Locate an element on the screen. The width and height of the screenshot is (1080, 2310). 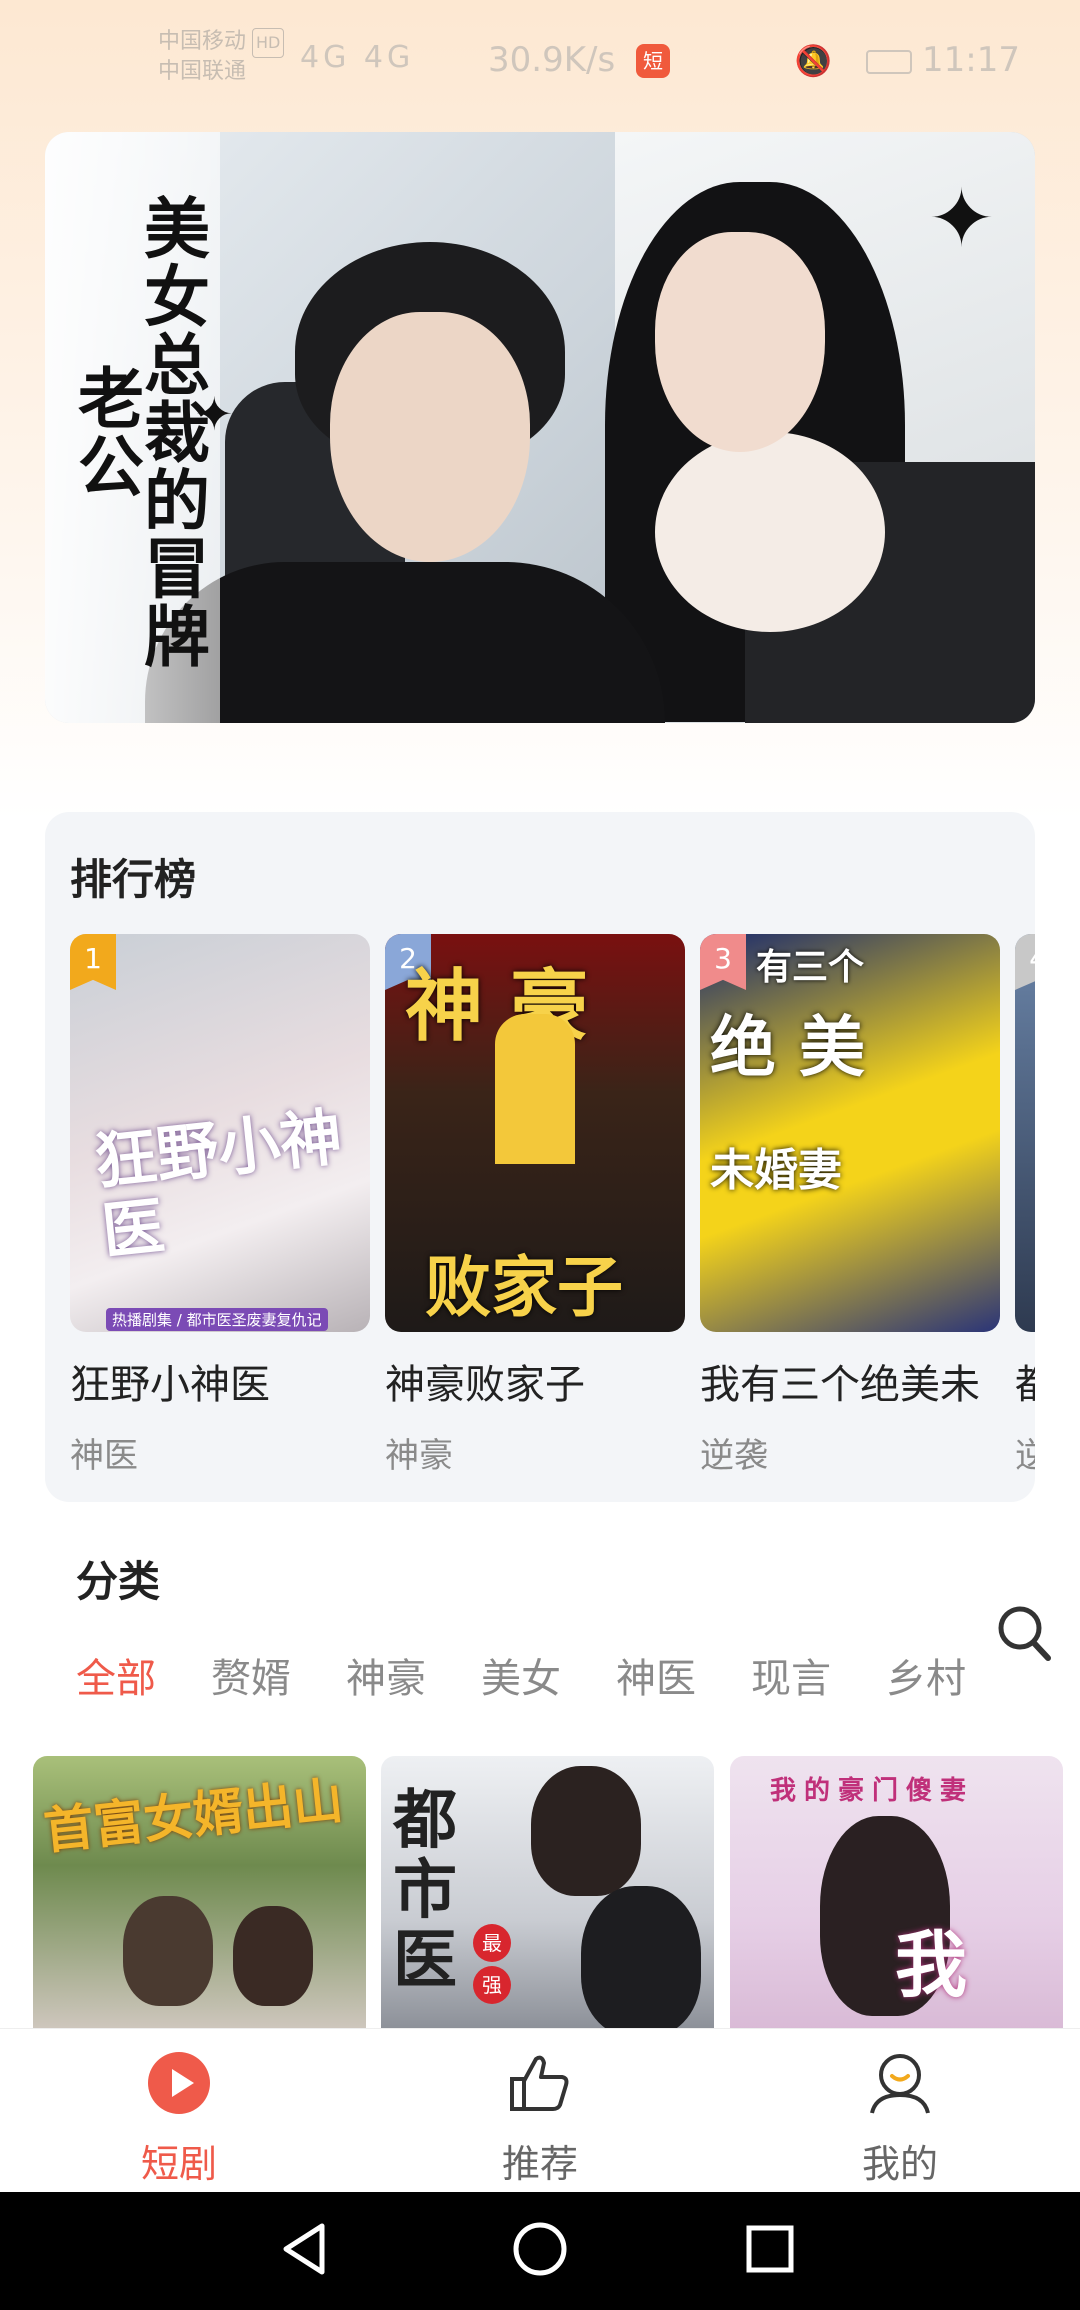
poster-title-bottom: 败家子 is located at coordinates (524, 1287).